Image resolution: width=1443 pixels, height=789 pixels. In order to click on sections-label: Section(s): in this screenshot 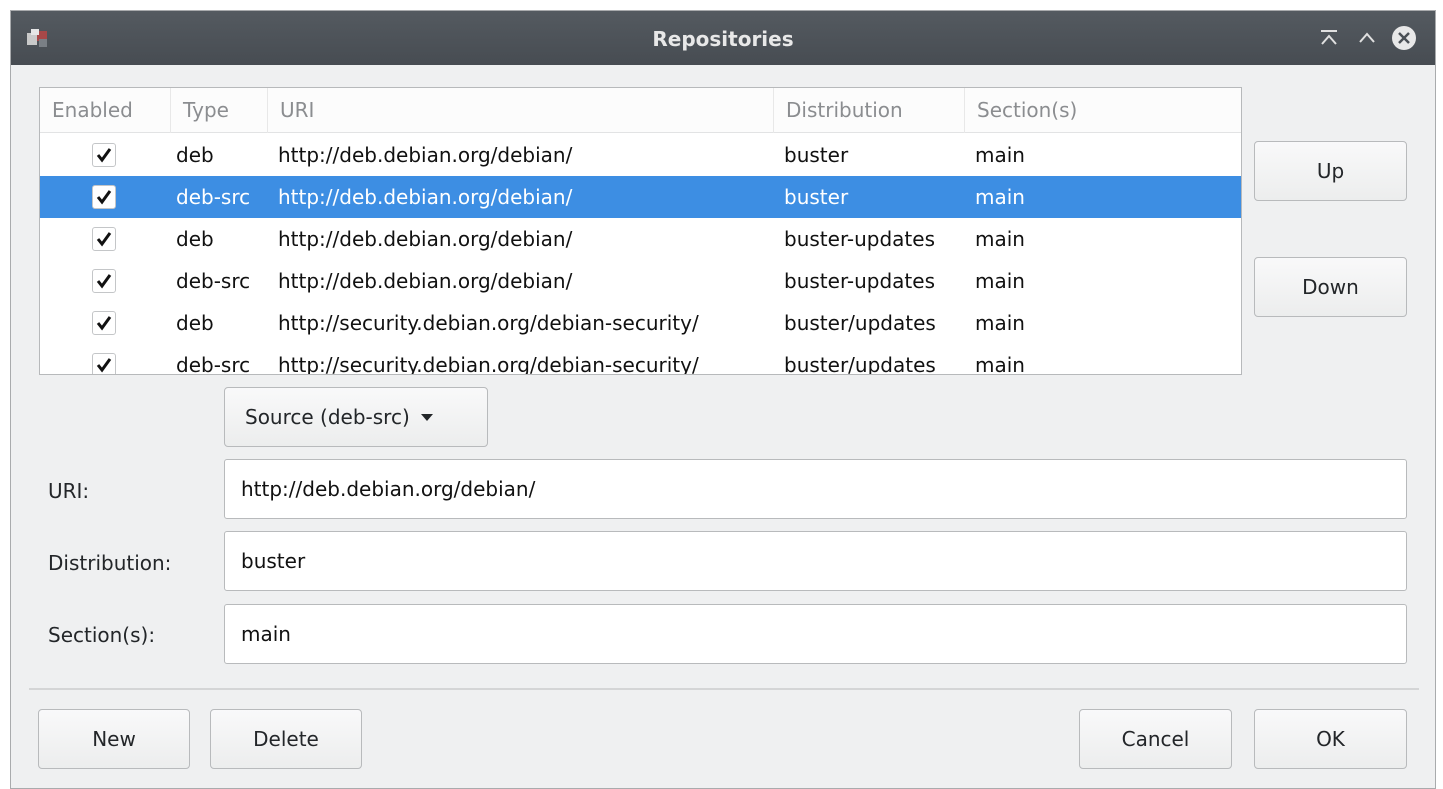, I will do `click(102, 635)`.